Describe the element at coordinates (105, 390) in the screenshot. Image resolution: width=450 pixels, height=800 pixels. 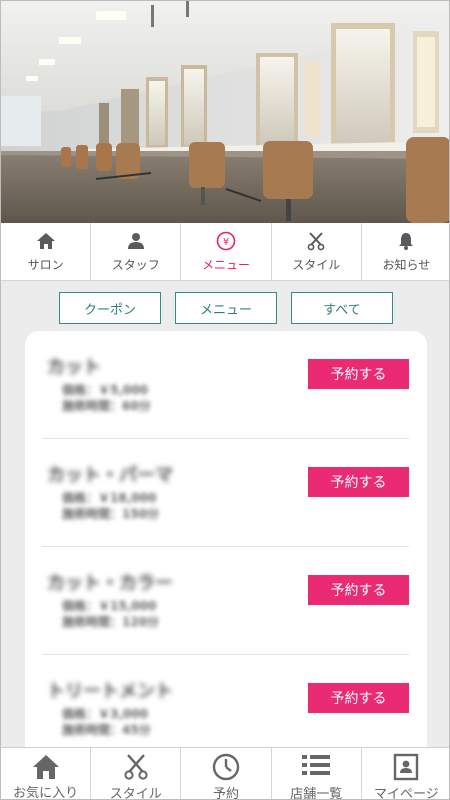
I see `menu-item-price: 価格：￥5,000` at that location.